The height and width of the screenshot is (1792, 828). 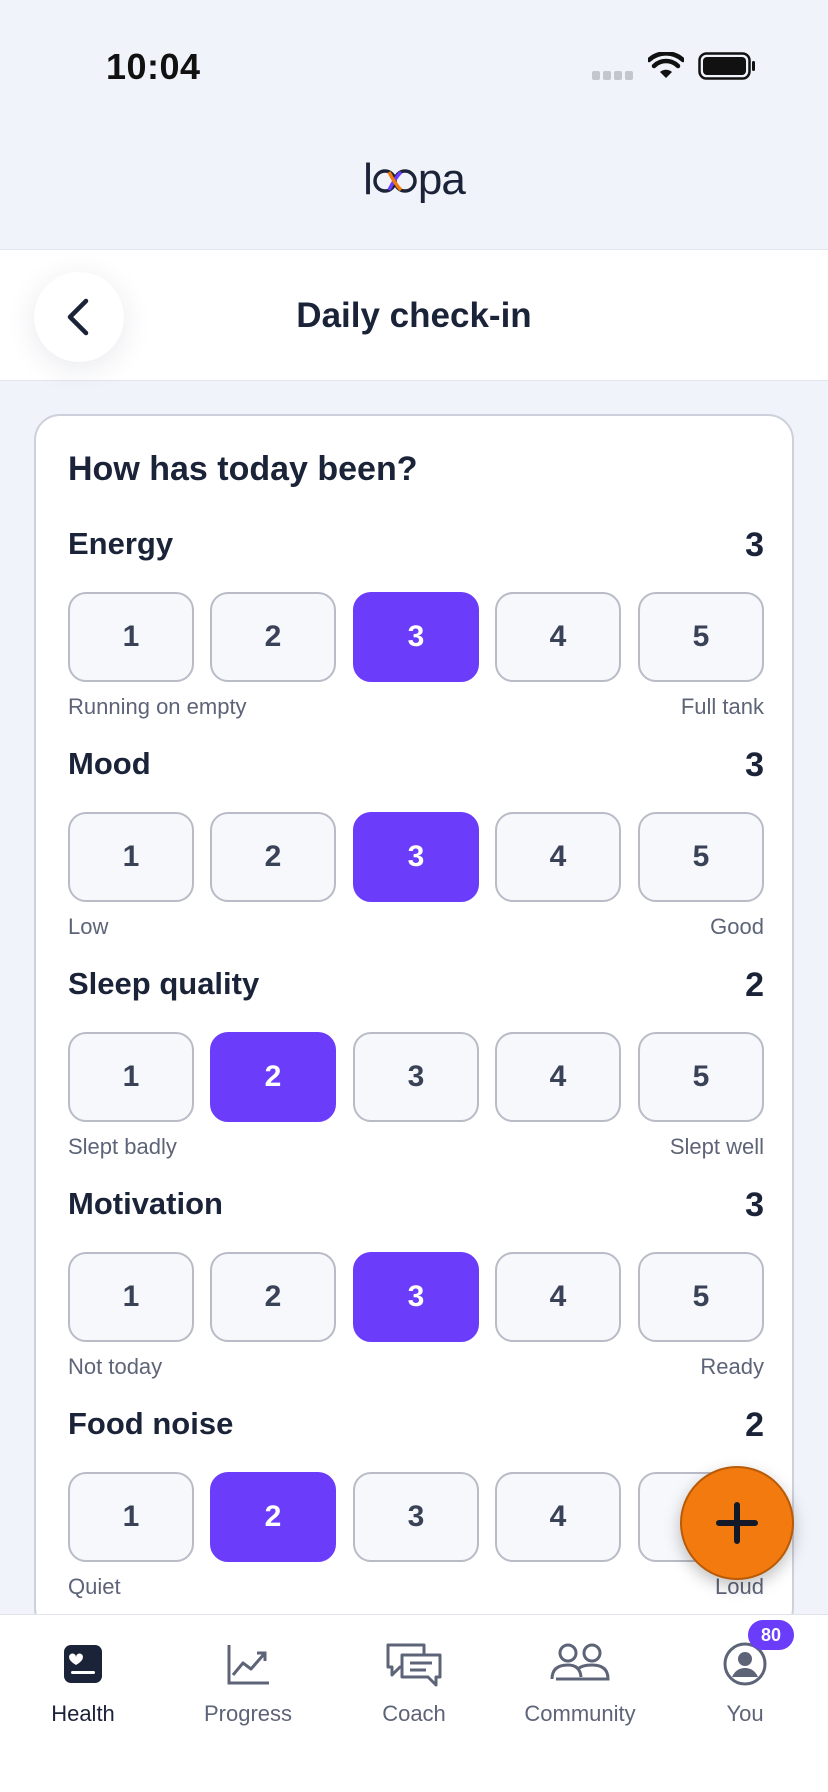 What do you see at coordinates (416, 1369) in the screenshot?
I see `scale-labels: Not today Ready` at bounding box center [416, 1369].